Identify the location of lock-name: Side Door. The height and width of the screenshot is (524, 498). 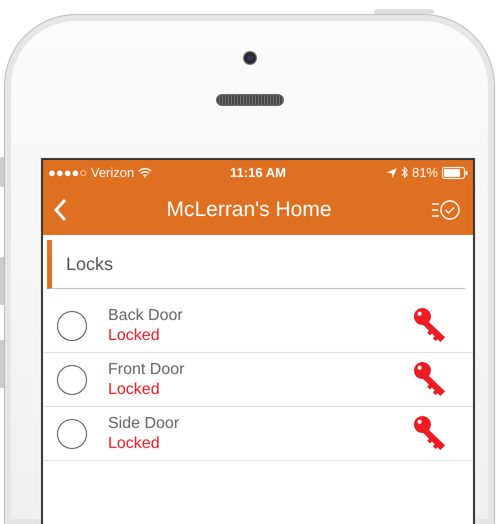
(144, 424).